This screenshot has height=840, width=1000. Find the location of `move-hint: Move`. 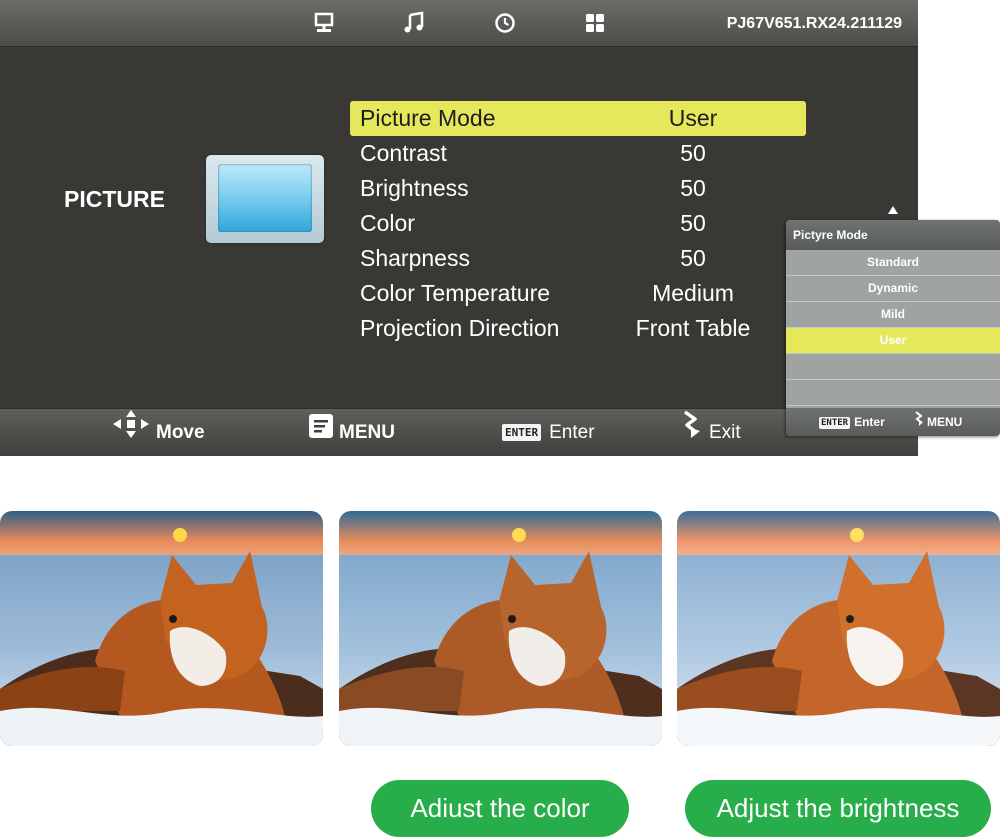

move-hint: Move is located at coordinates (158, 432).